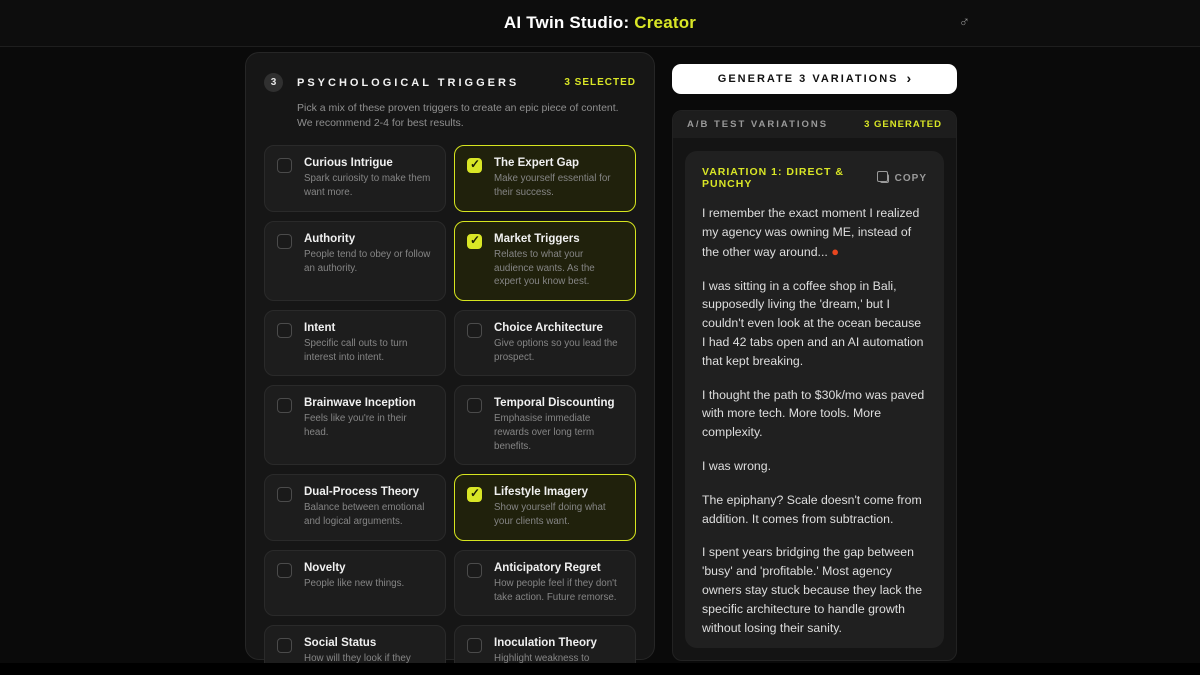  Describe the element at coordinates (367, 186) in the screenshot. I see `trigger-description: Spark curiosity to make them want more.` at that location.